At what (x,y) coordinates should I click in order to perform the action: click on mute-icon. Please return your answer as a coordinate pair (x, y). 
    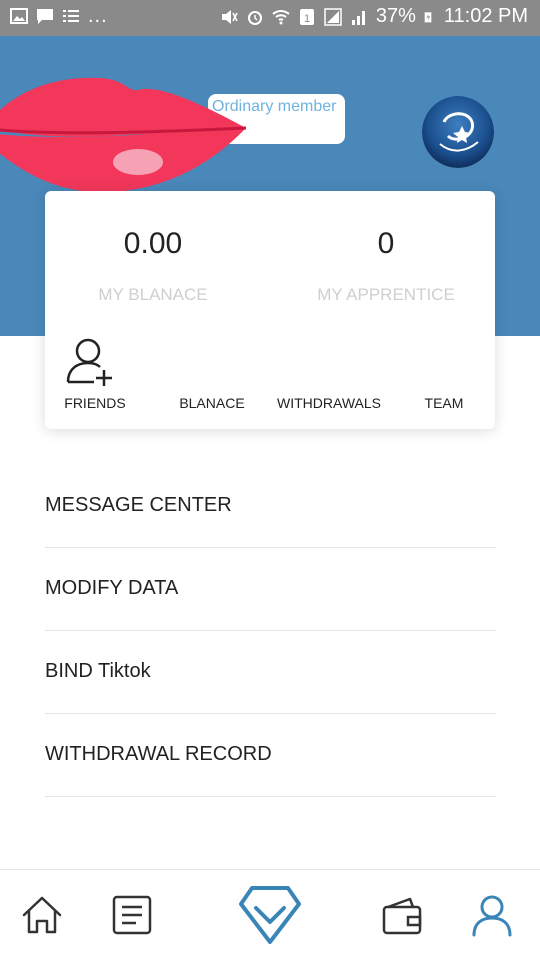
    Looking at the image, I should click on (229, 16).